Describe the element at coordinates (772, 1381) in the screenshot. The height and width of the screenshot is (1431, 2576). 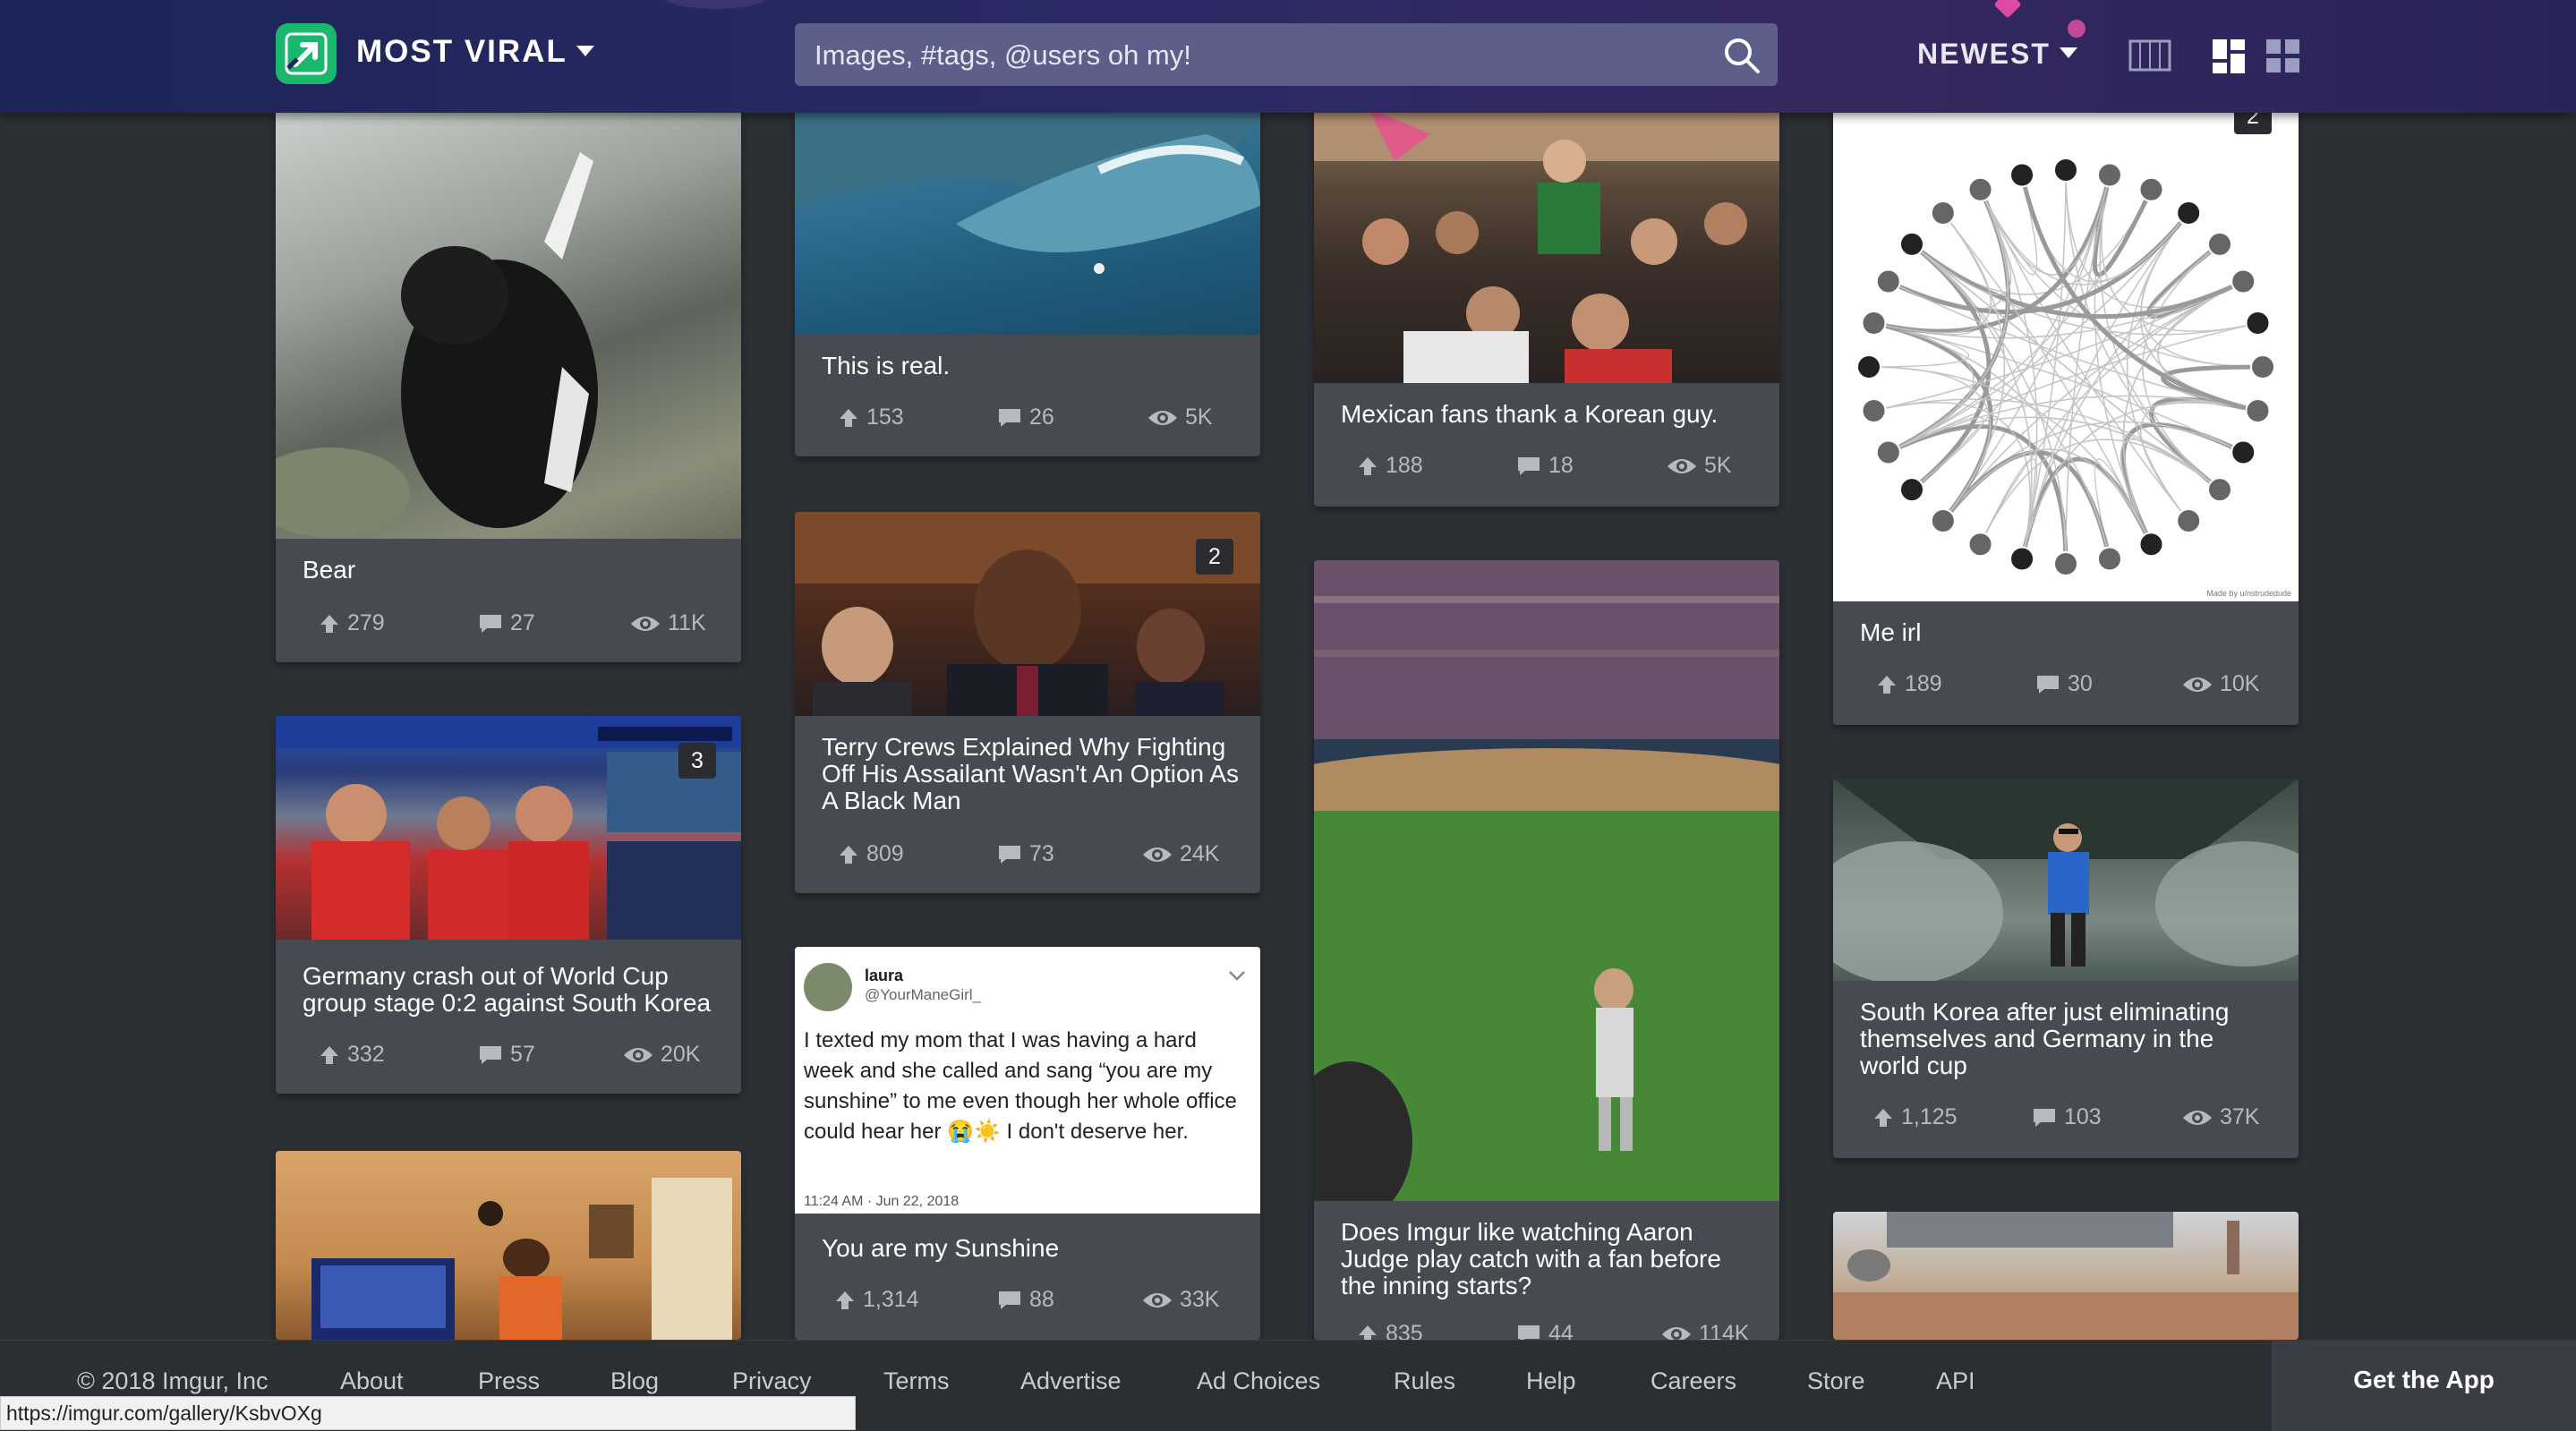
I see `footer-link-privacy: Privacy` at that location.